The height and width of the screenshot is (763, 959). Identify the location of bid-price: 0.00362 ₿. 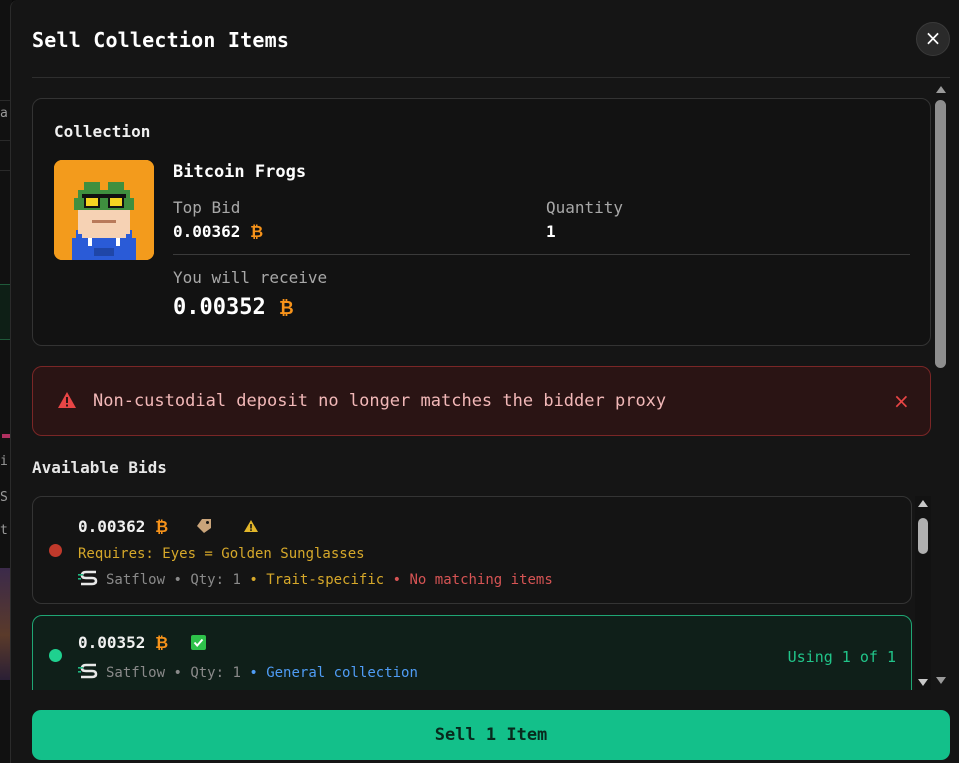
(168, 527).